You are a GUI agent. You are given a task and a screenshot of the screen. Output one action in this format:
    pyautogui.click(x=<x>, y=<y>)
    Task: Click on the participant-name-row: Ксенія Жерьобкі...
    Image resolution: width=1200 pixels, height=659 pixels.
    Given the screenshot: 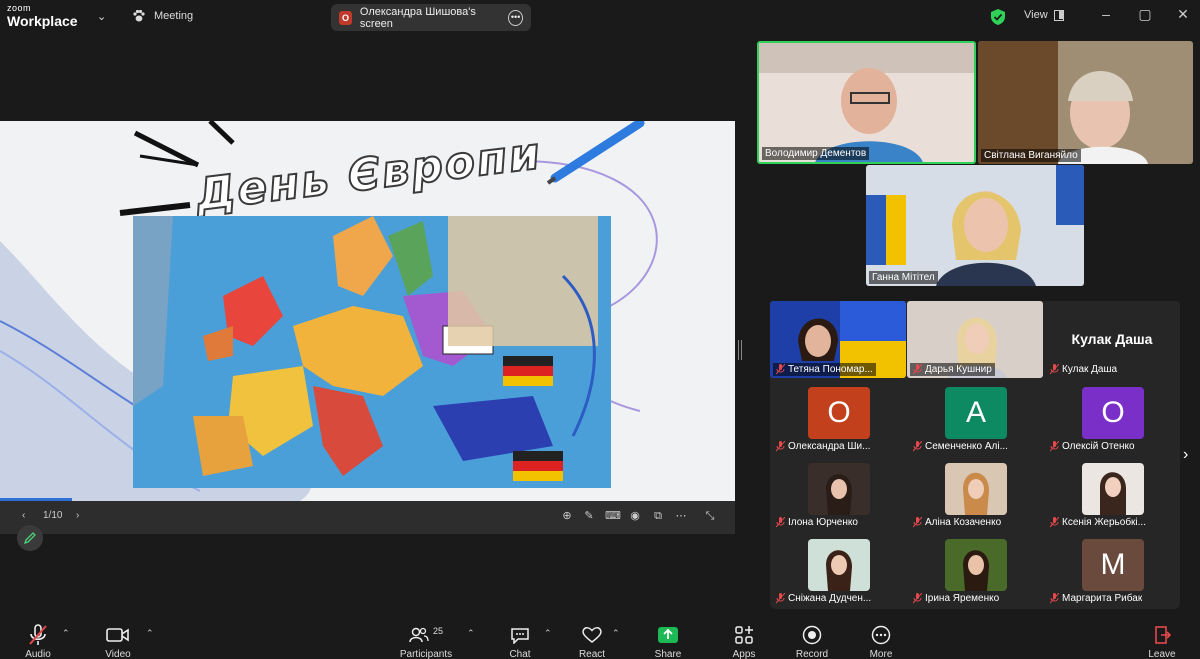 What is the action you would take?
    pyautogui.click(x=1098, y=522)
    